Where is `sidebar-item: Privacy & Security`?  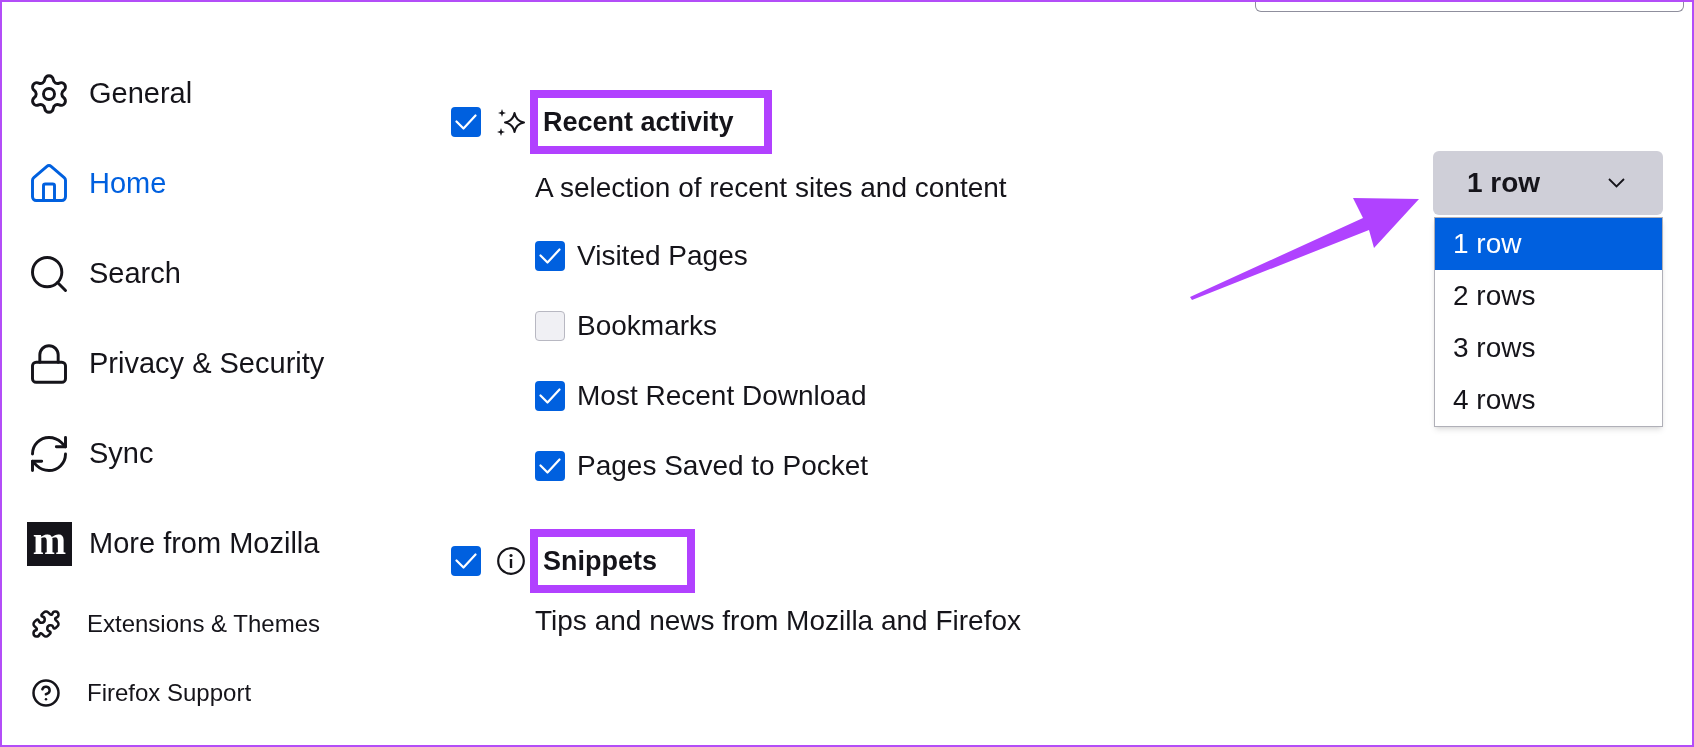 sidebar-item: Privacy & Security is located at coordinates (239, 364).